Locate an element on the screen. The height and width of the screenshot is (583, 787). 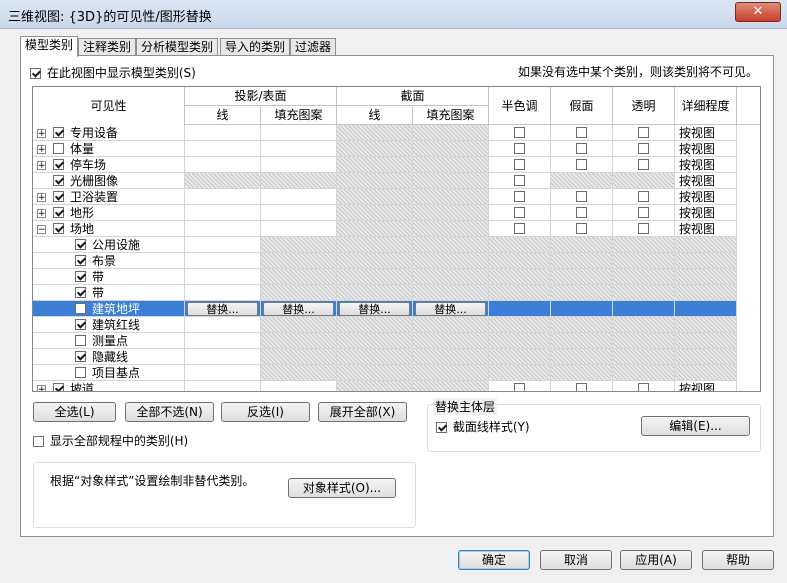
cancel-button: 取消 is located at coordinates (576, 560).